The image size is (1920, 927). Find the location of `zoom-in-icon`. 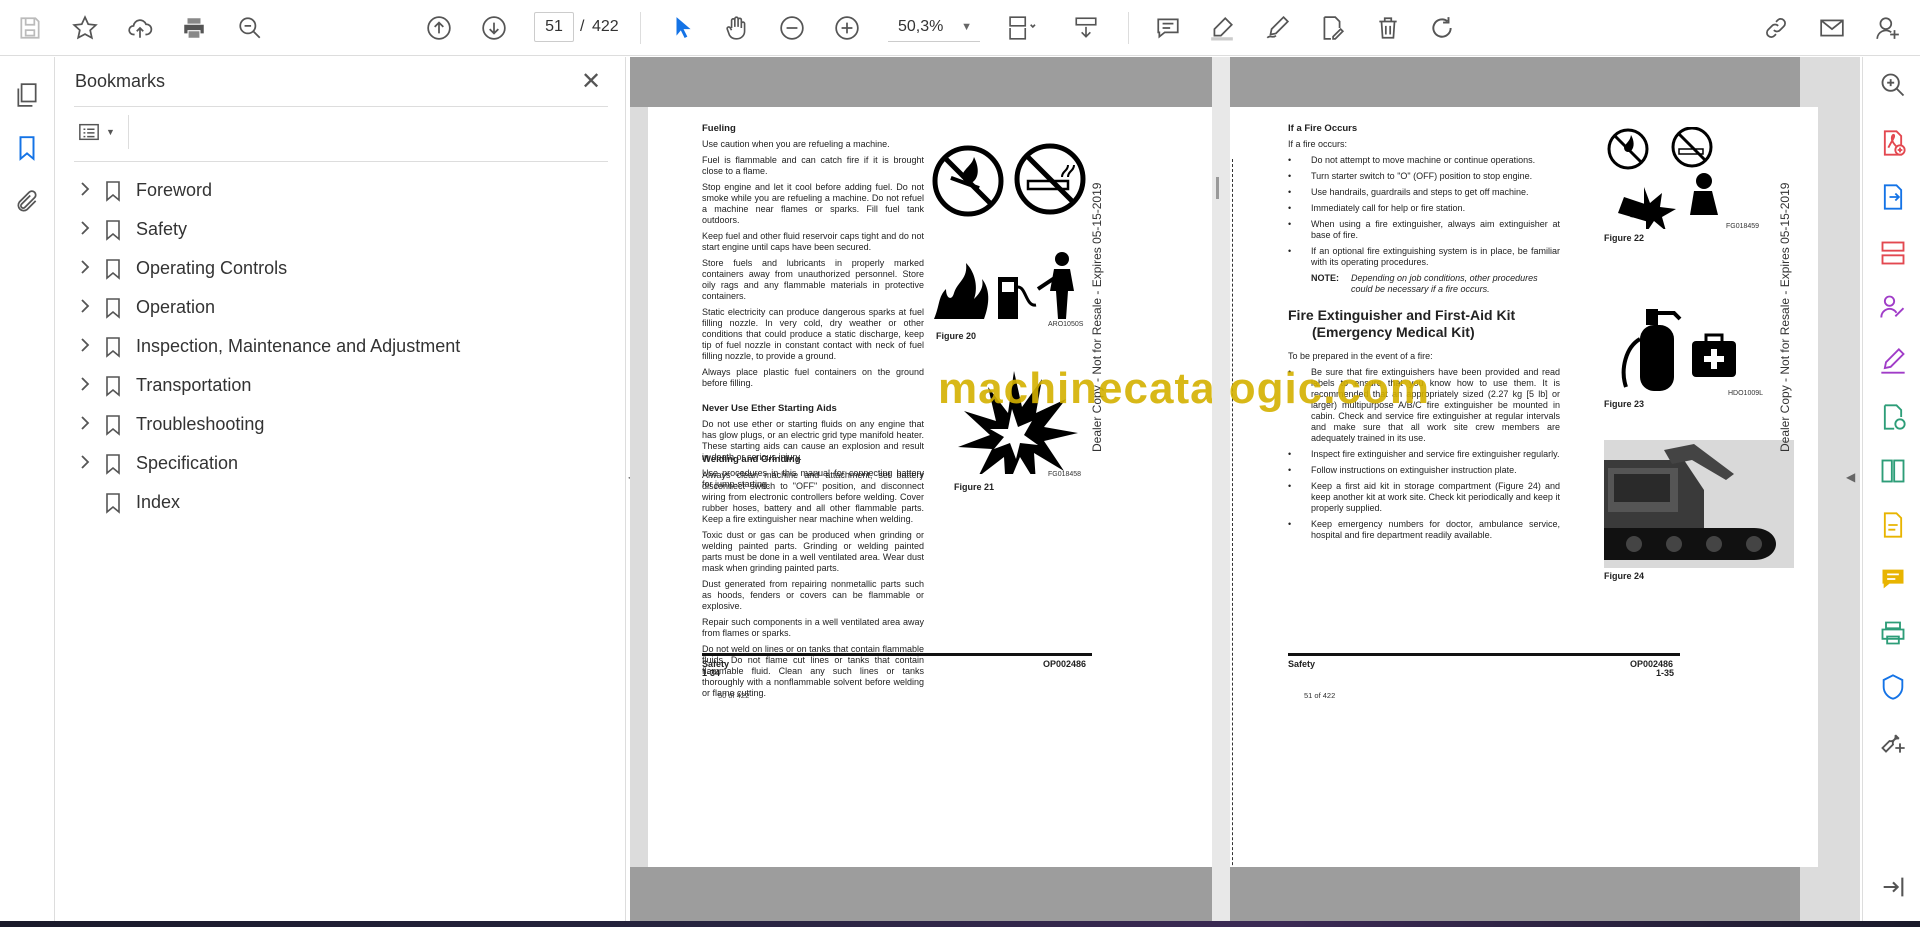

zoom-in-icon is located at coordinates (847, 28).